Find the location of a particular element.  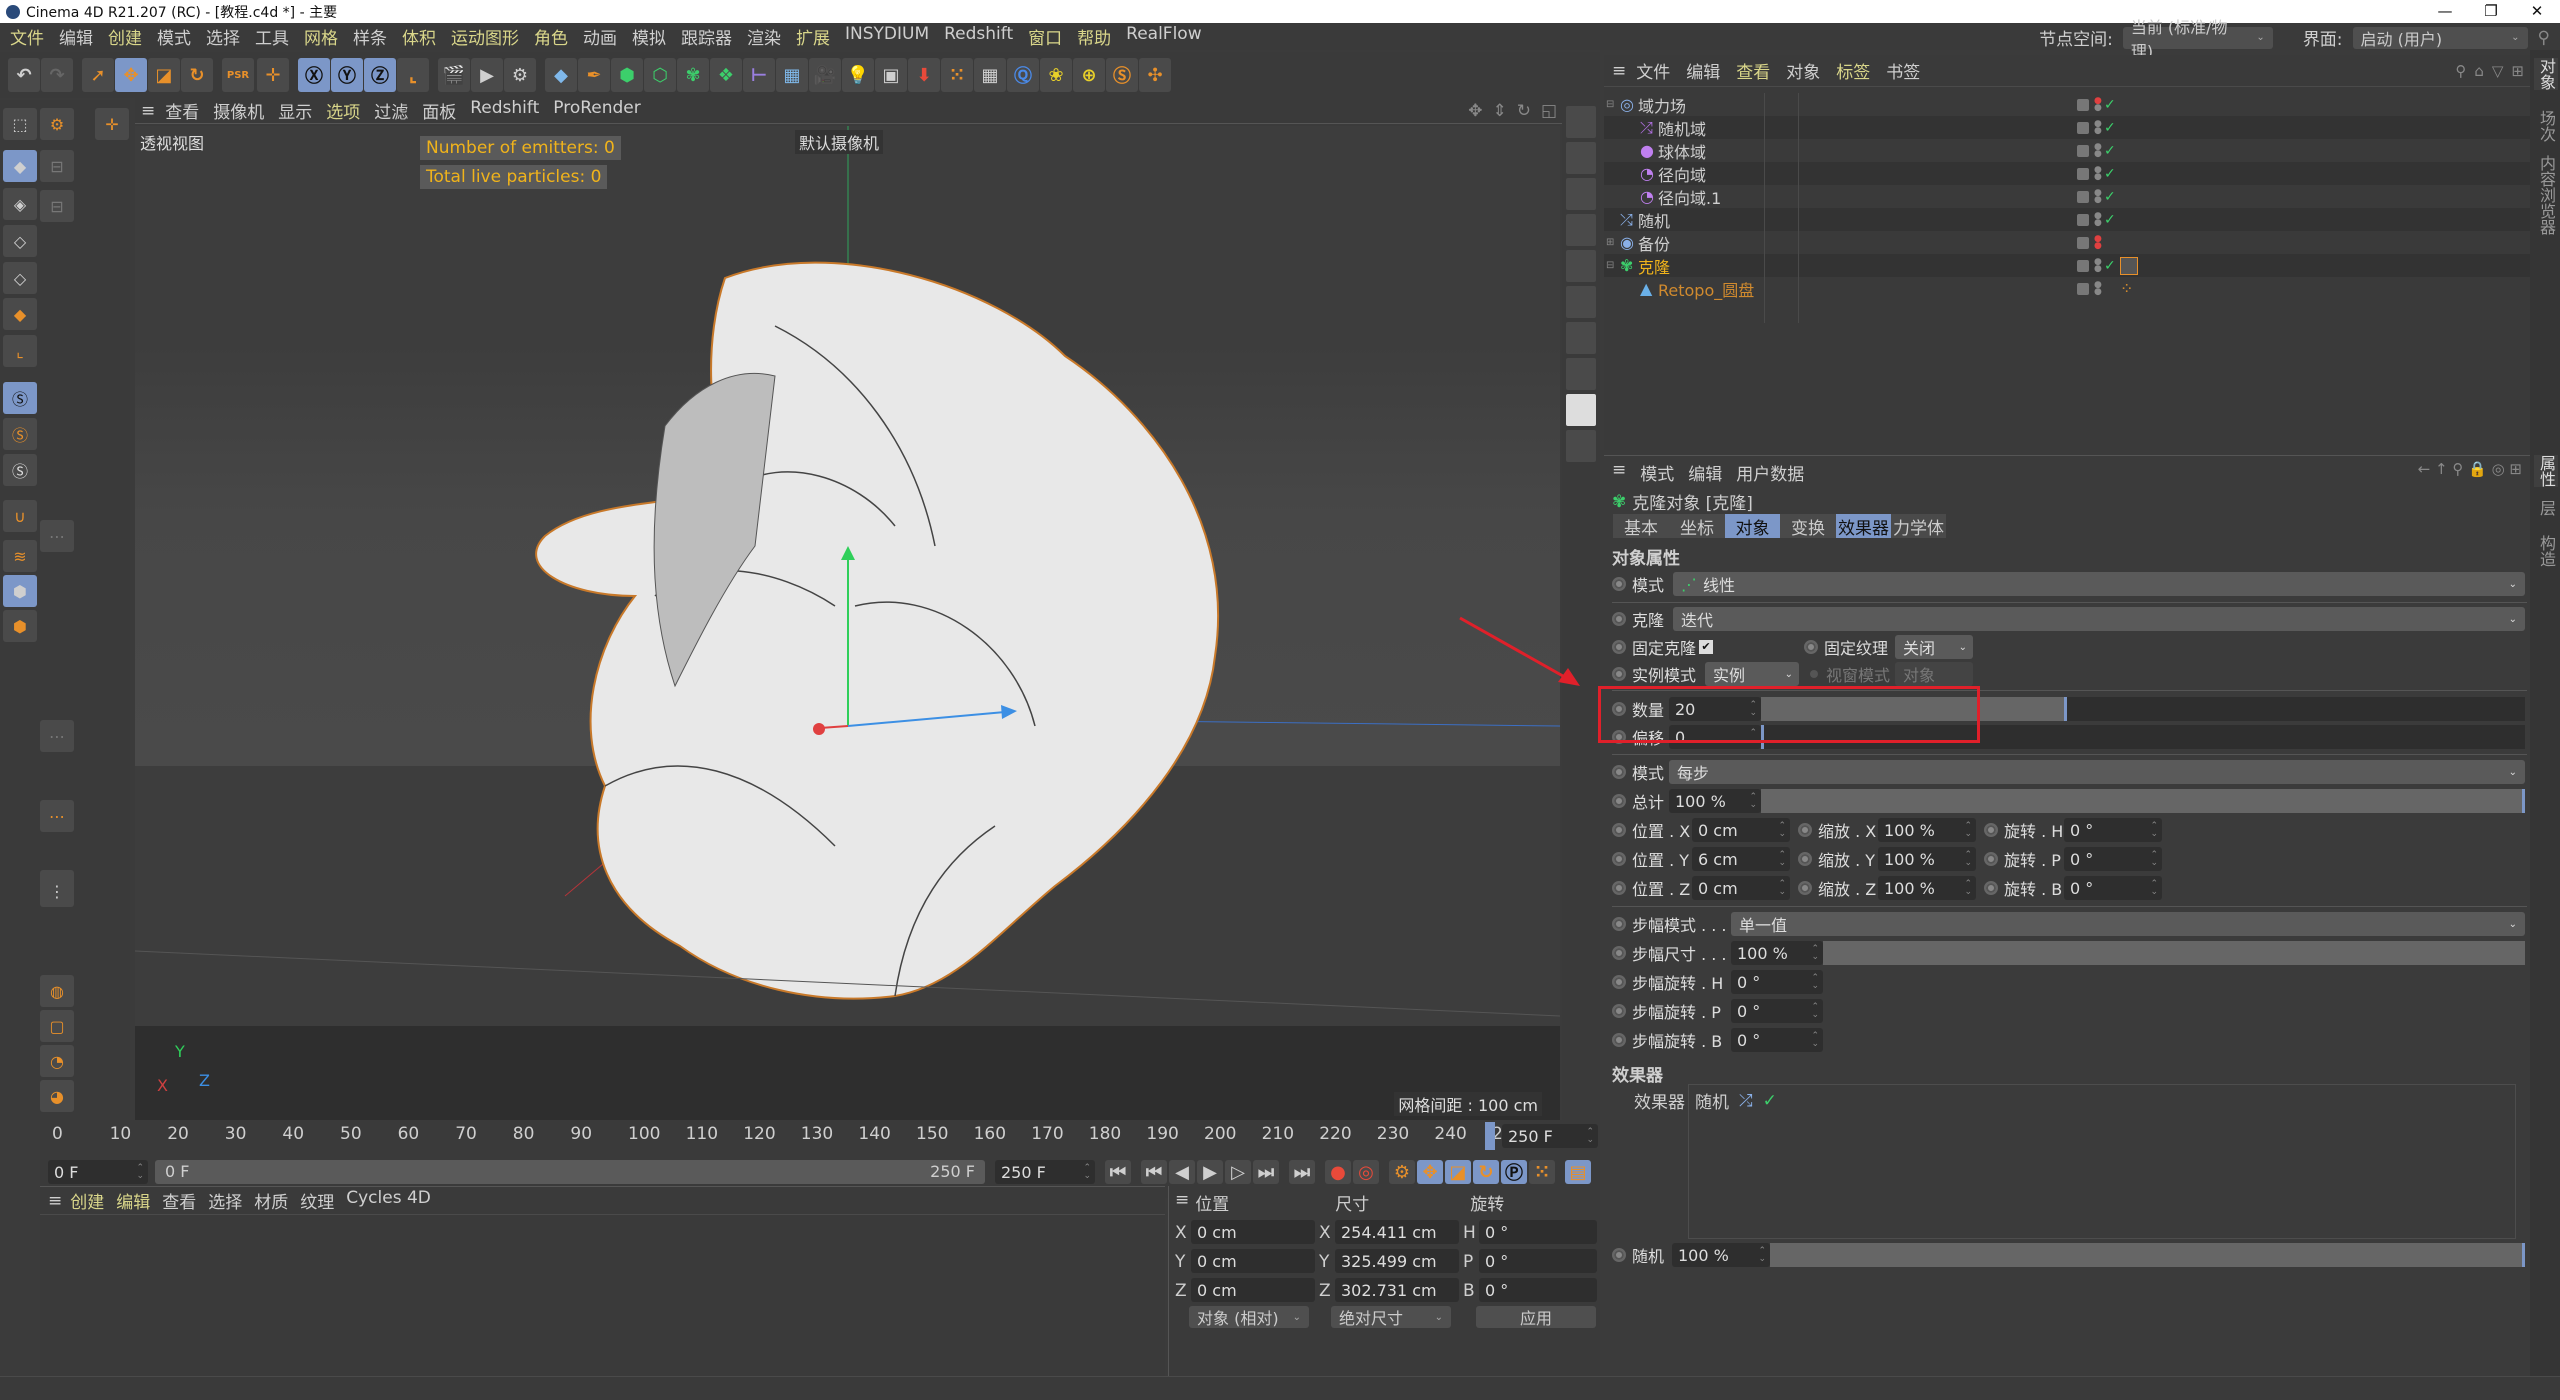

go-to-start-icon: ⏮ is located at coordinates (1118, 1172).